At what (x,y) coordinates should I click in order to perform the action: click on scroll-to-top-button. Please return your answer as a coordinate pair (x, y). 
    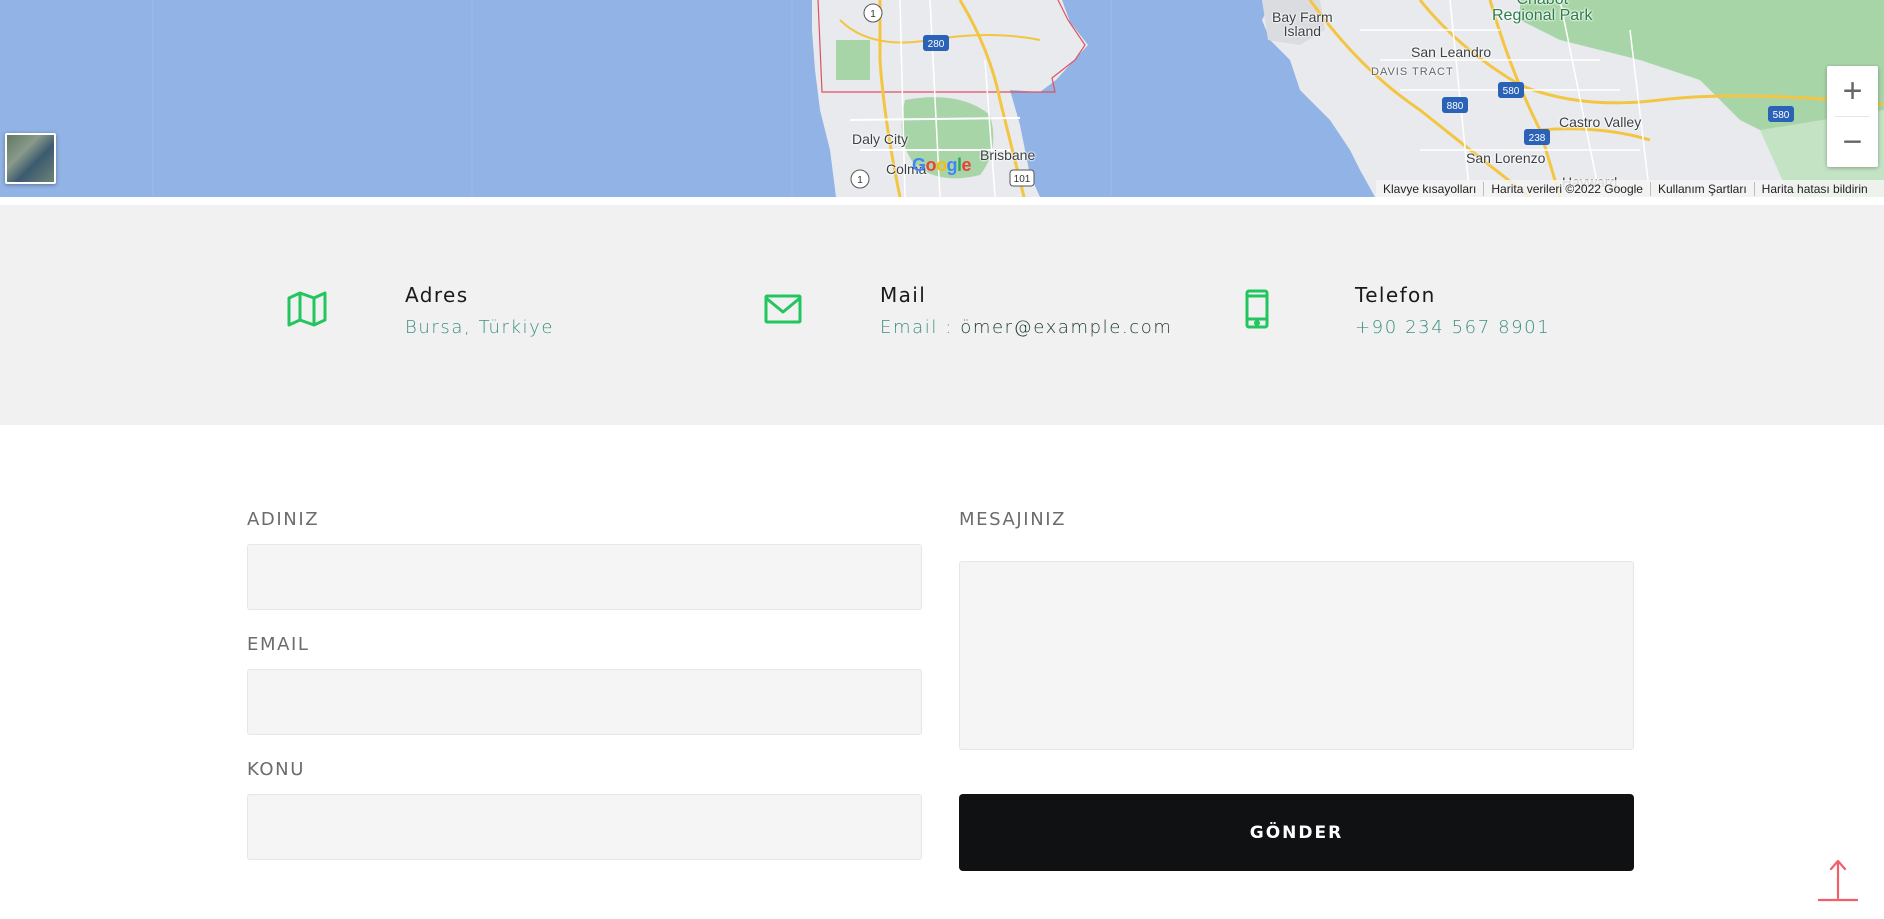
    Looking at the image, I should click on (1838, 880).